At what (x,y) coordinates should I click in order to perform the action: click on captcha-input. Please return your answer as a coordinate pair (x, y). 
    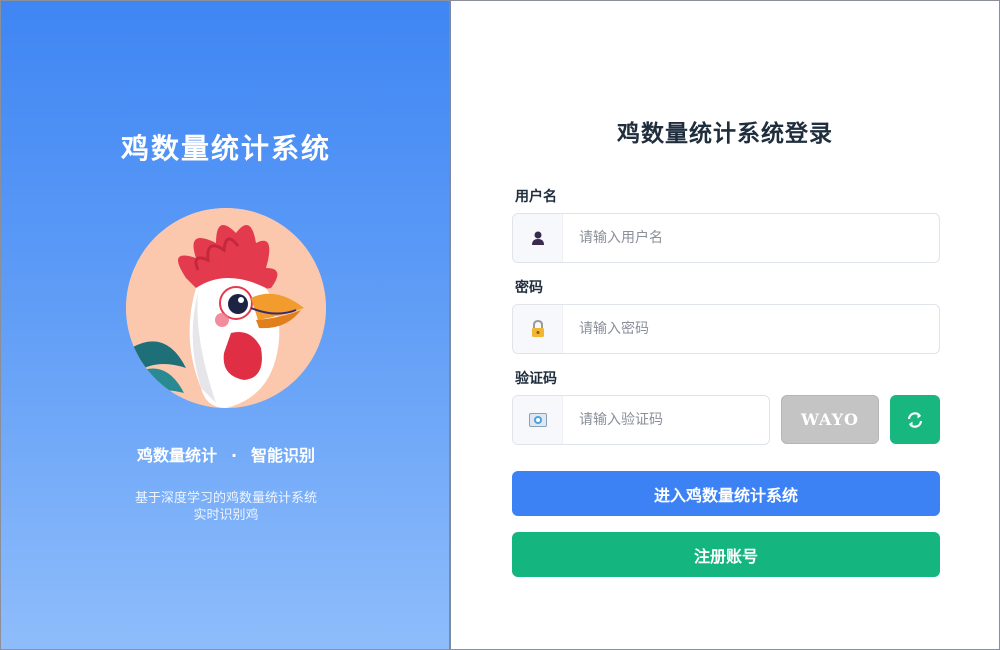
    Looking at the image, I should click on (669, 420).